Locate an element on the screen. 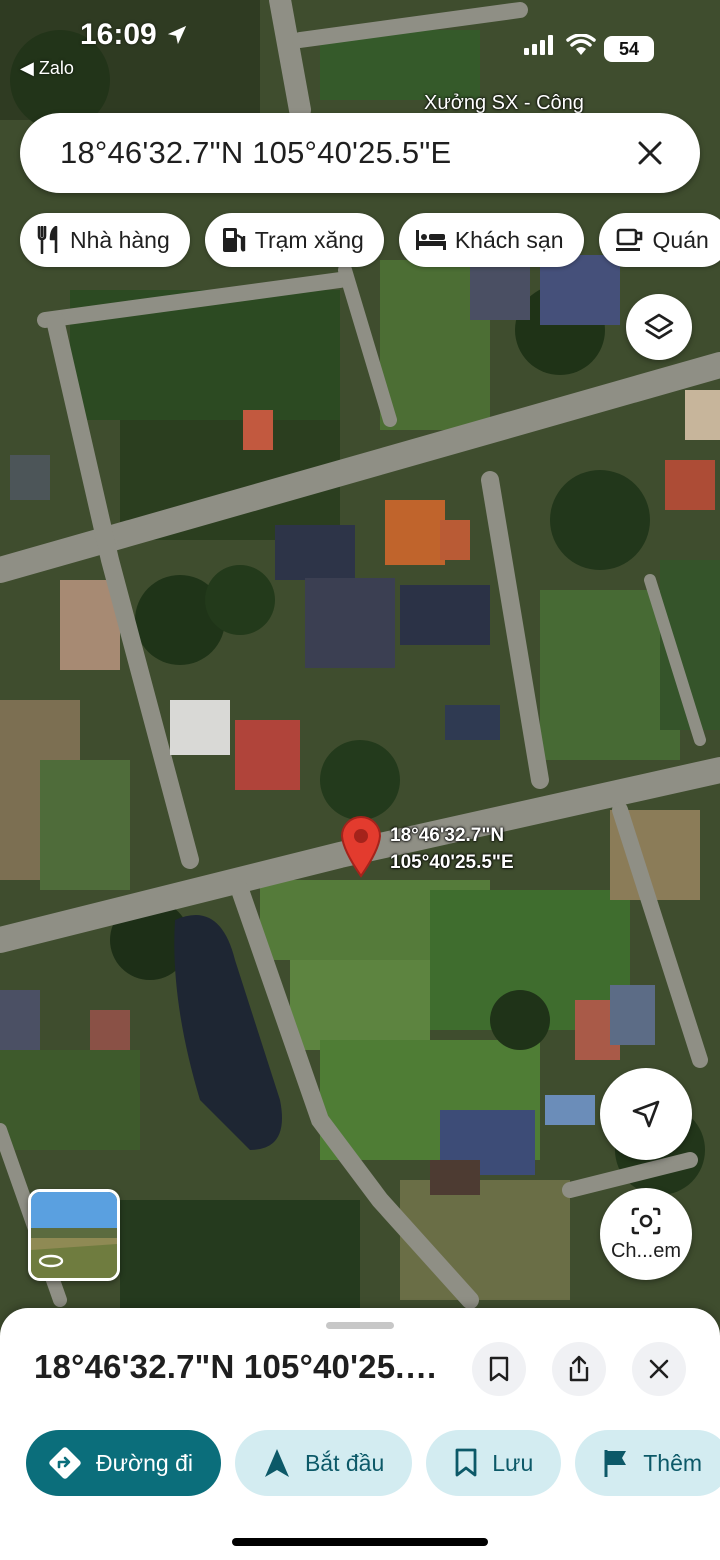 The width and height of the screenshot is (720, 1560). chip-gas-stations: Trạm xăng is located at coordinates (294, 240).